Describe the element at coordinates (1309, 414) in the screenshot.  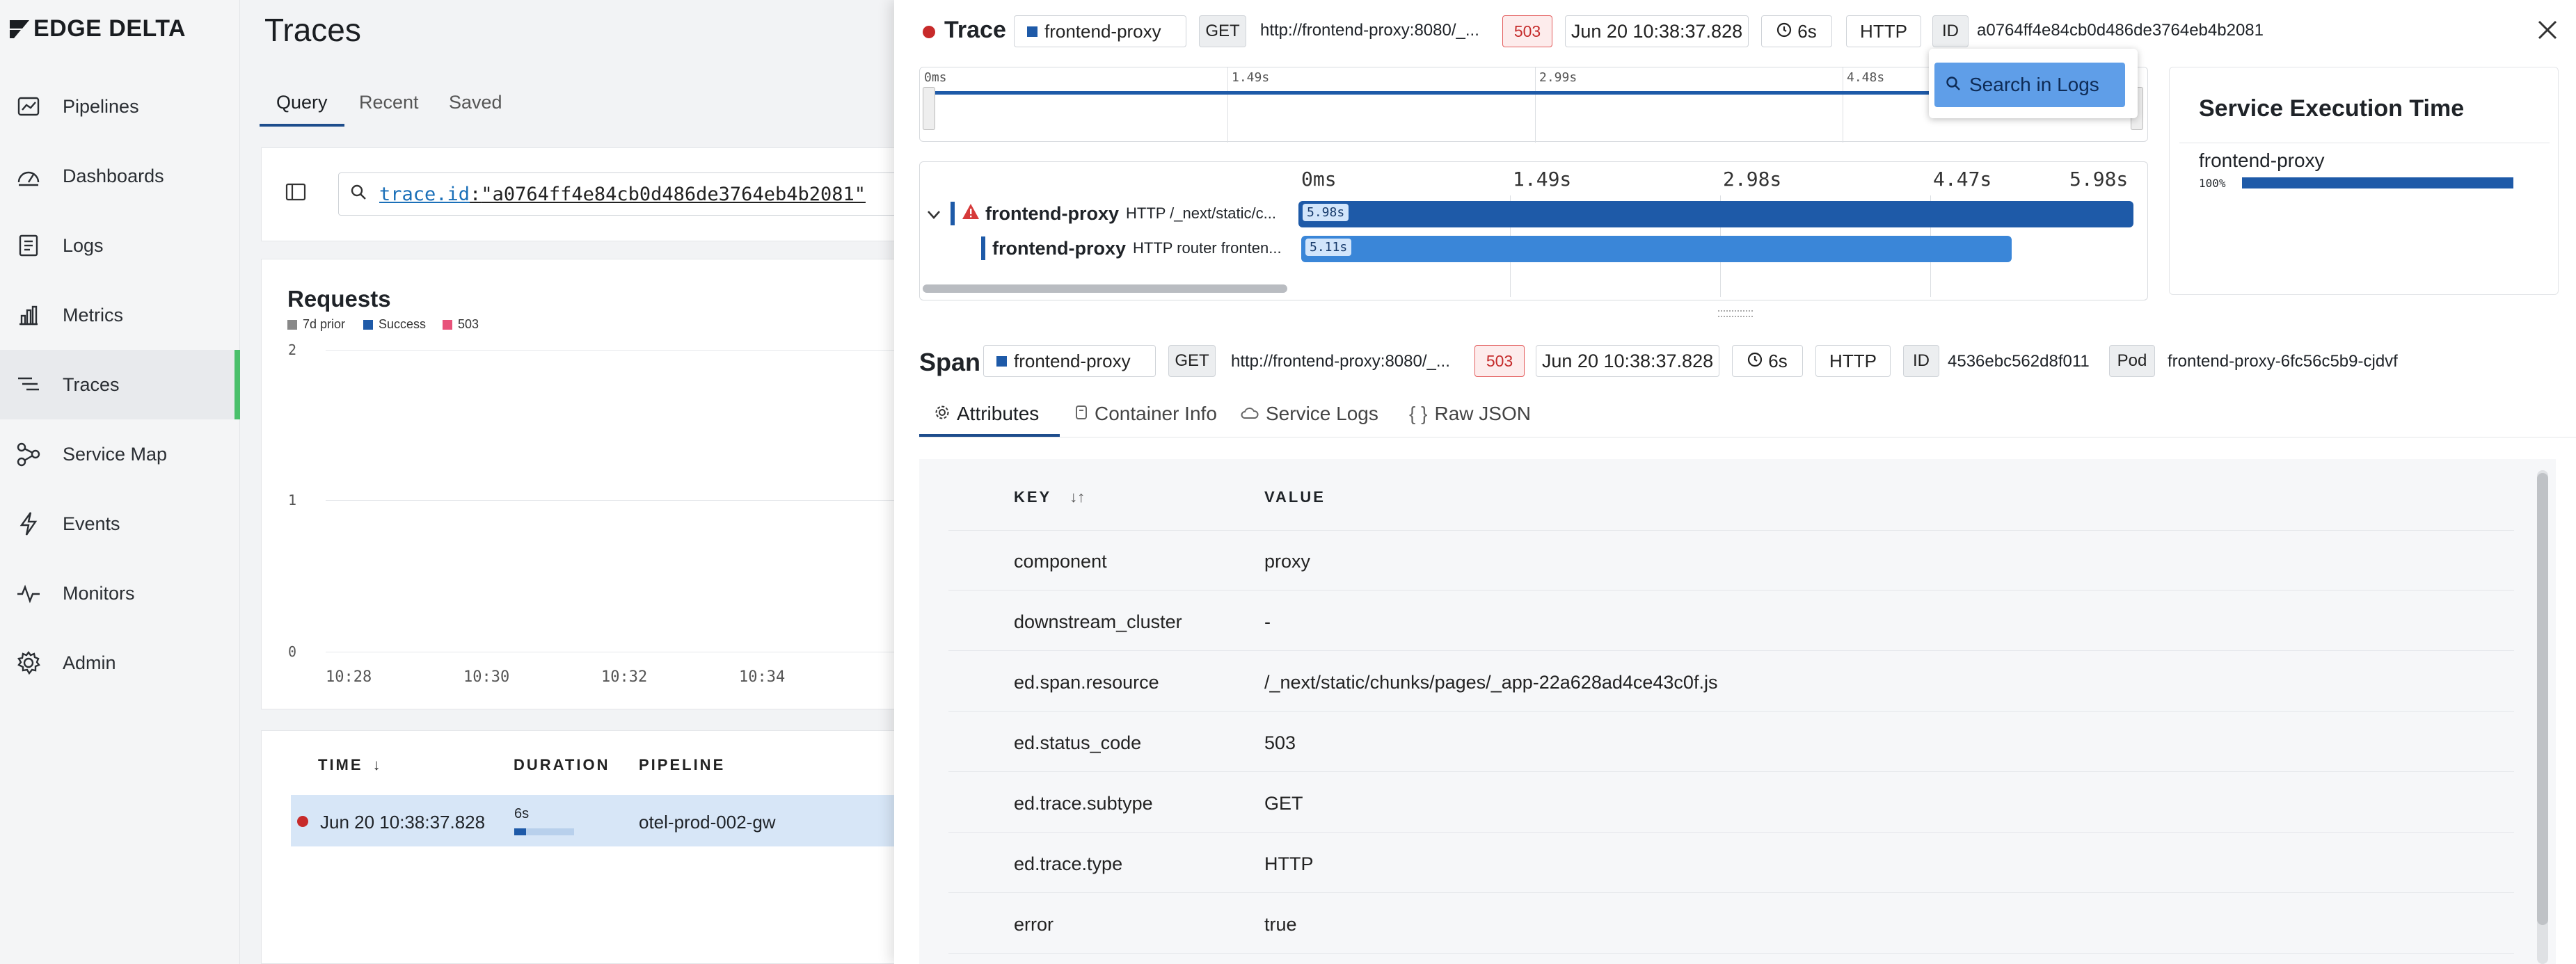
I see `tab-service-logs: Service Logs` at that location.